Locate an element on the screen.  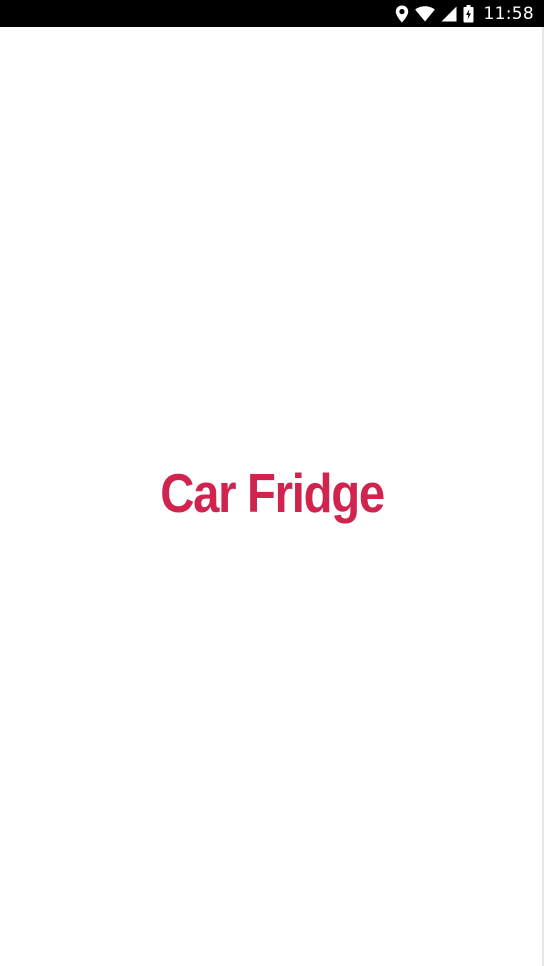
location-icon is located at coordinates (402, 14).